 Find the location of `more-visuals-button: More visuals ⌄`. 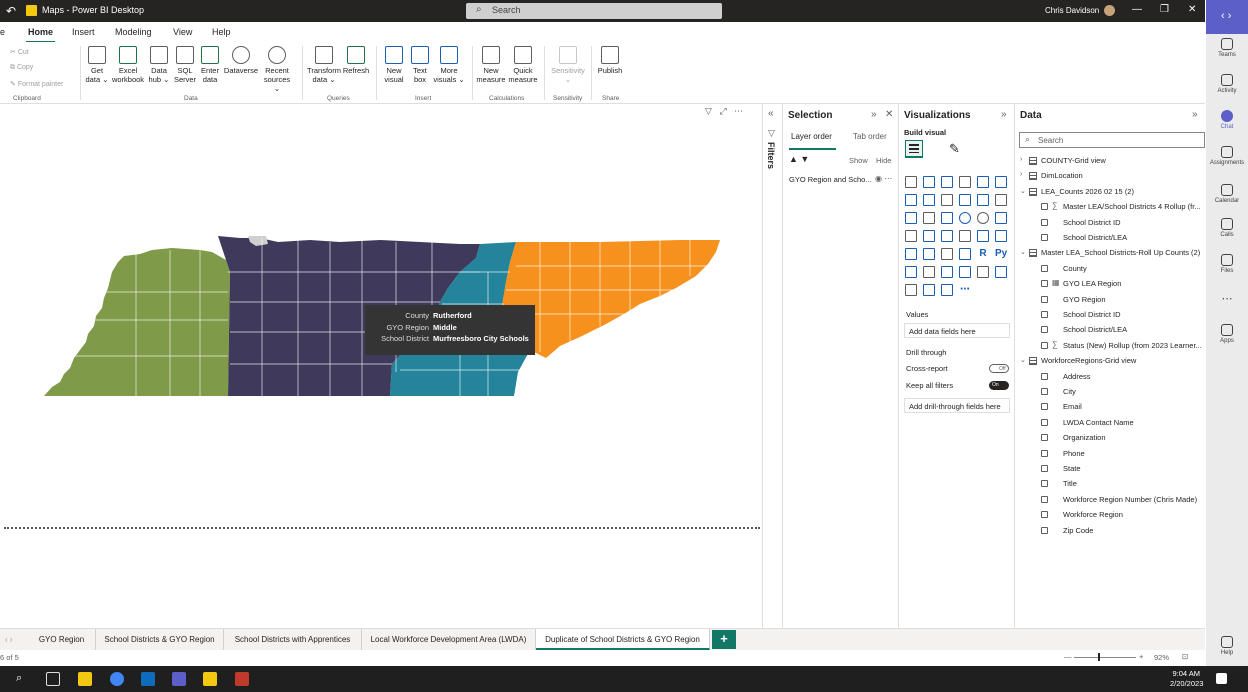

more-visuals-button: More visuals ⌄ is located at coordinates (449, 65).